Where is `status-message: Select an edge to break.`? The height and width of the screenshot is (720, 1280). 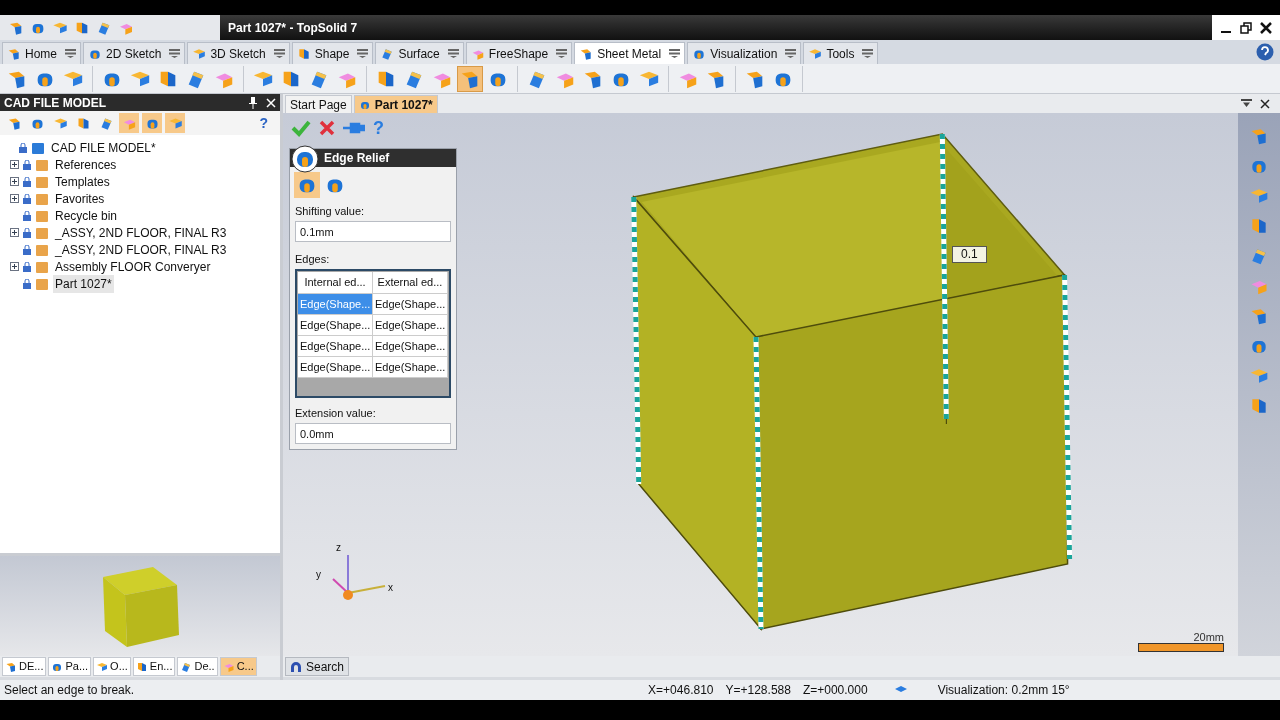
status-message: Select an edge to break. is located at coordinates (69, 690).